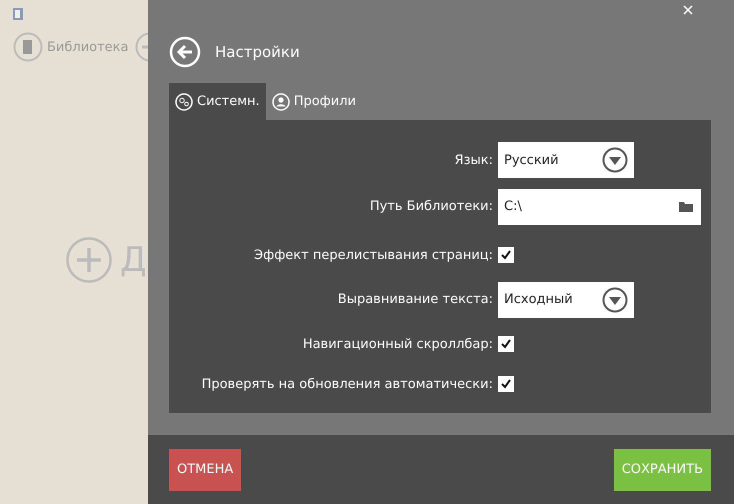  What do you see at coordinates (414, 299) in the screenshot?
I see `field-label: Выравнивание текста:` at bounding box center [414, 299].